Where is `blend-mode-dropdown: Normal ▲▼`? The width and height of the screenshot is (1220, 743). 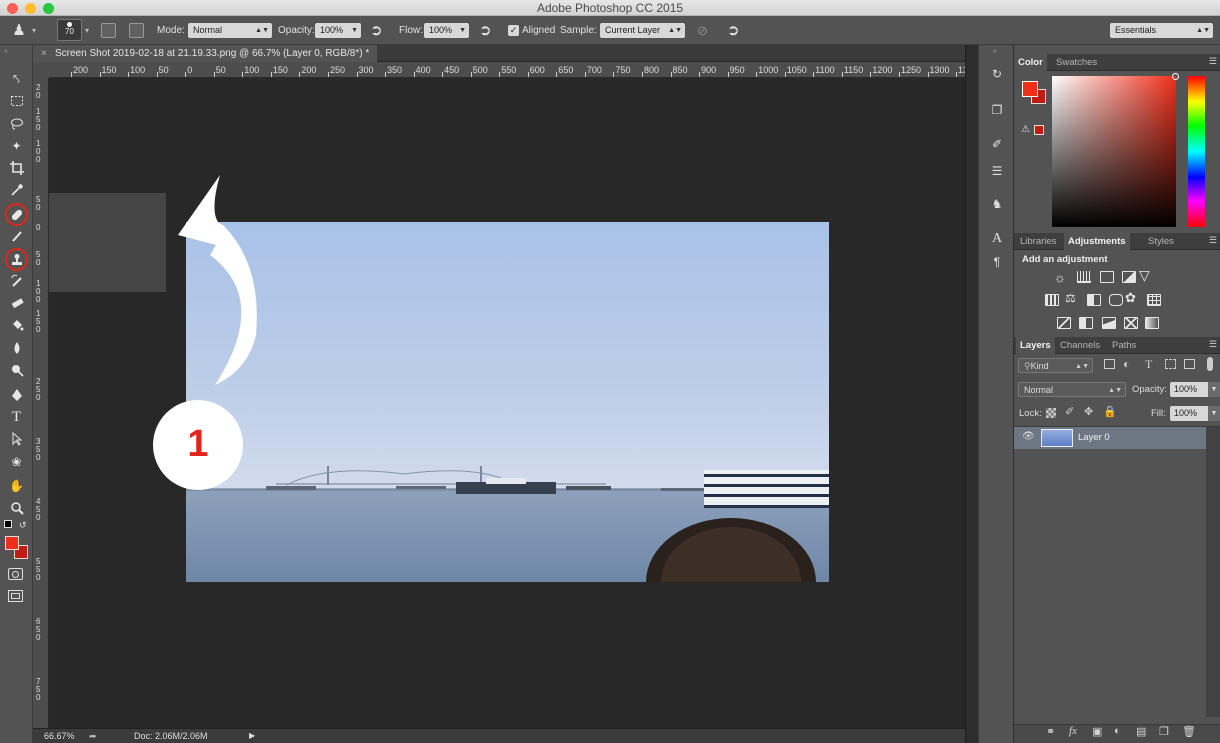 blend-mode-dropdown: Normal ▲▼ is located at coordinates (1072, 389).